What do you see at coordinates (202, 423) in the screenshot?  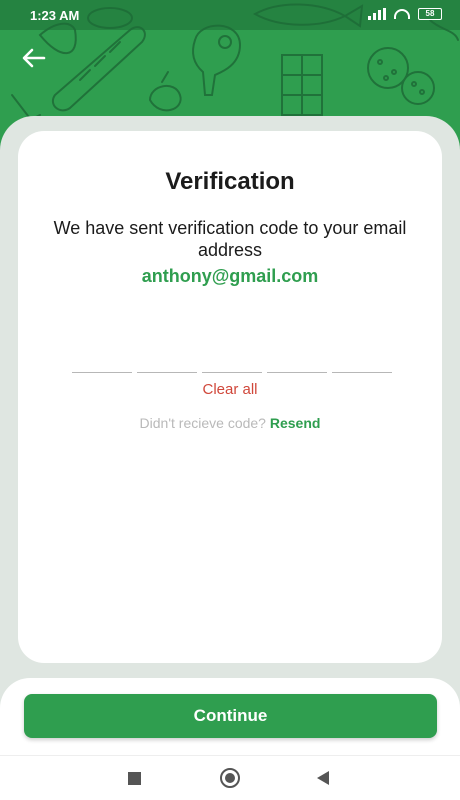 I see `resend-question: Didn't recieve code?` at bounding box center [202, 423].